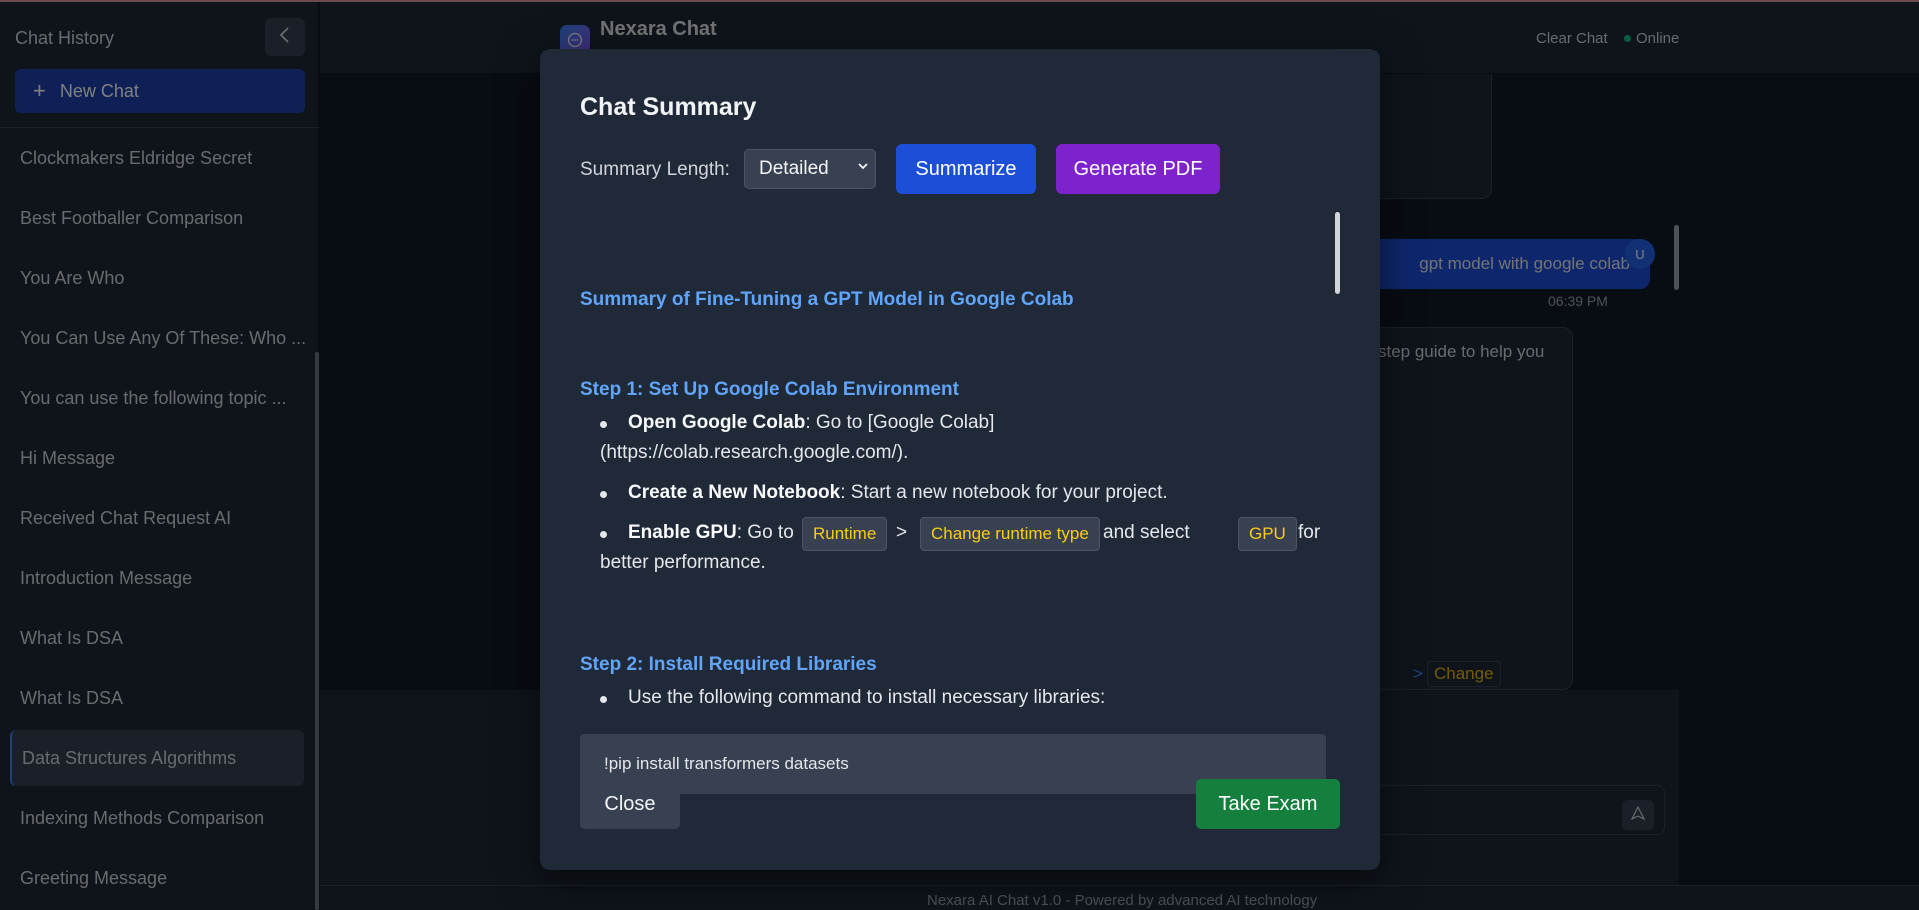 Image resolution: width=1919 pixels, height=910 pixels. What do you see at coordinates (1337, 253) in the screenshot?
I see `summary-scrollbar` at bounding box center [1337, 253].